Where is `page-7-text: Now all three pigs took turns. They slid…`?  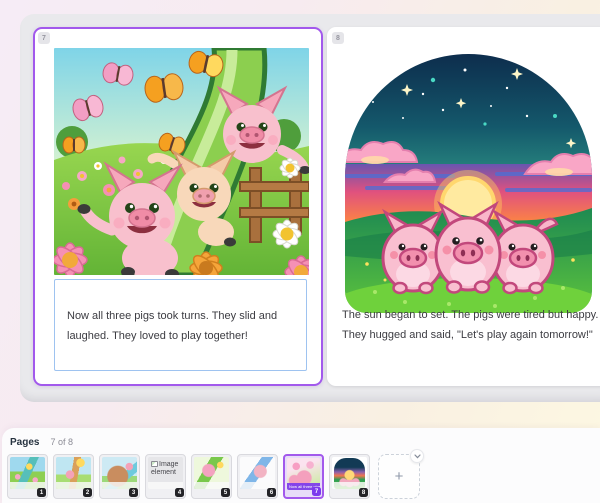
page-7-text: Now all three pigs took turns. They slid… is located at coordinates (172, 326).